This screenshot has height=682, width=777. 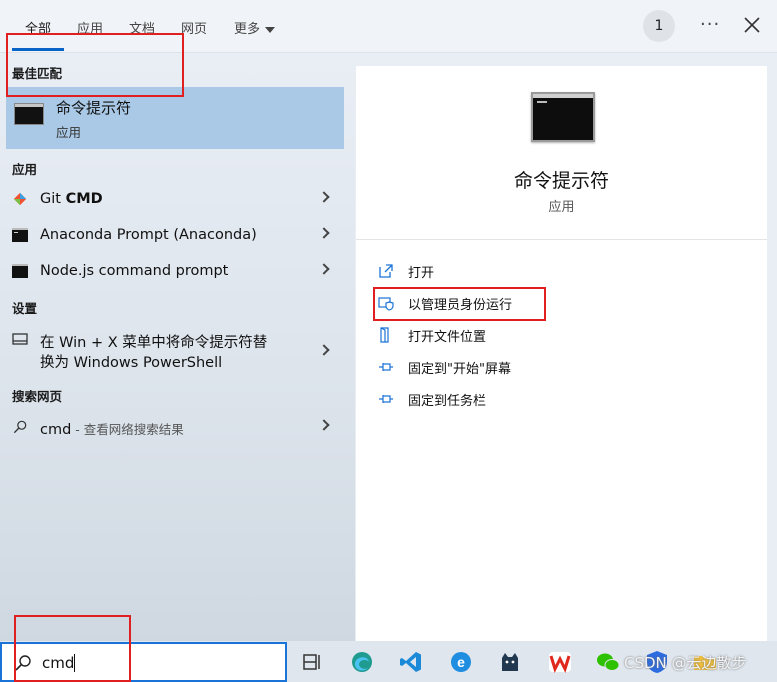 What do you see at coordinates (608, 662) in the screenshot?
I see `wechat-icon` at bounding box center [608, 662].